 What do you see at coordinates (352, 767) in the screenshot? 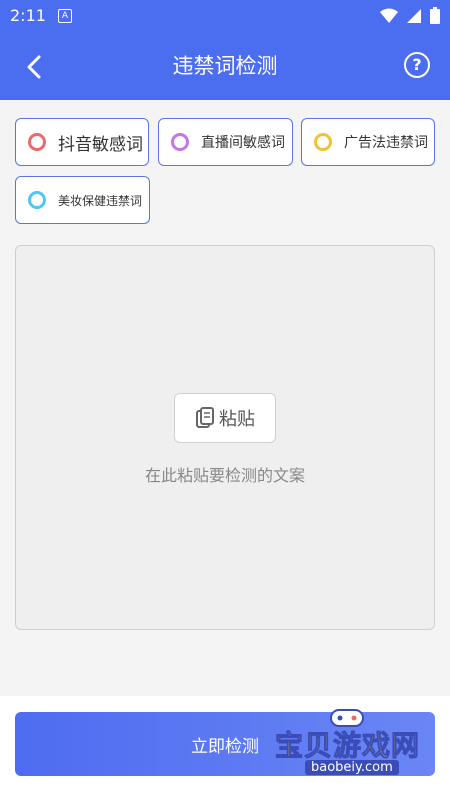
I see `watermark-url: baobeiy.com` at bounding box center [352, 767].